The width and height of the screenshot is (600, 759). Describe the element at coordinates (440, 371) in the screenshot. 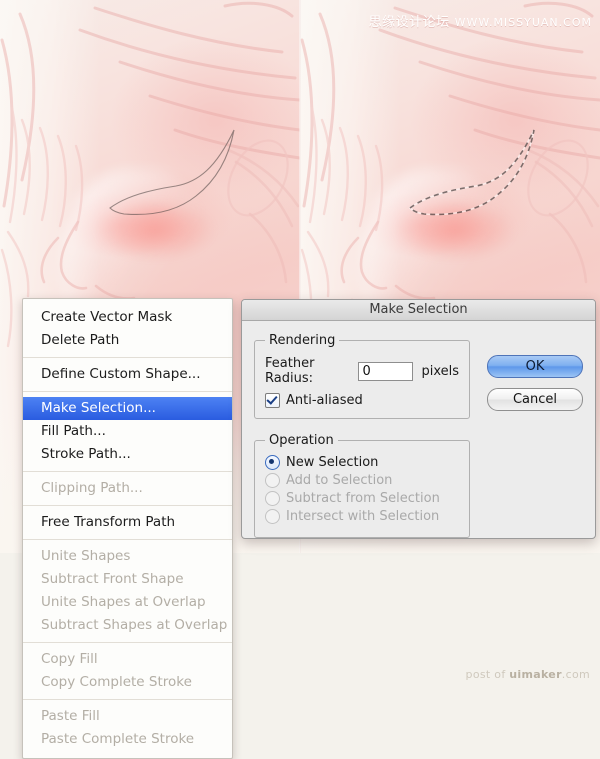

I see `feather-radius-units: pixels` at that location.